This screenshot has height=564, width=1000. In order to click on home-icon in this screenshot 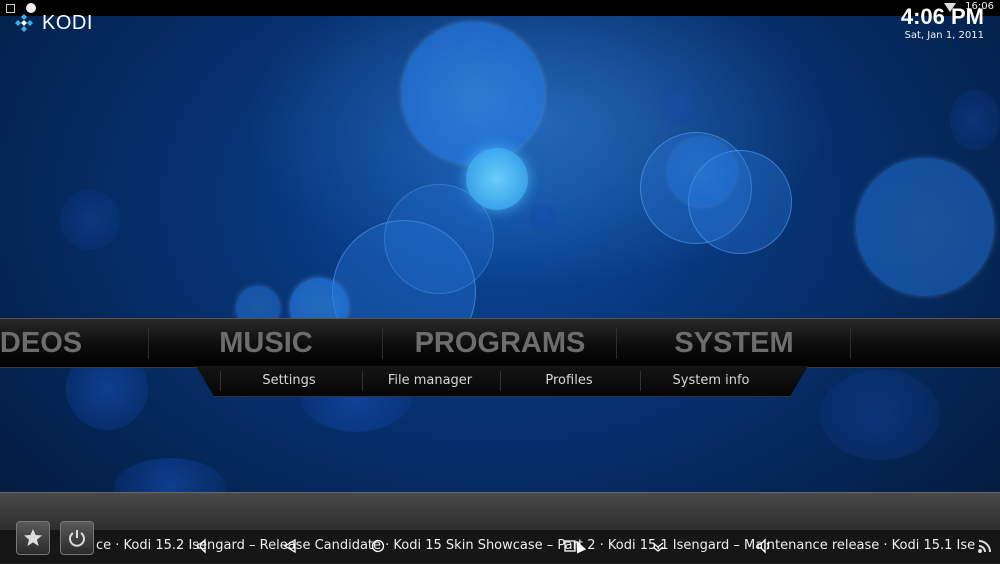, I will do `click(378, 548)`.